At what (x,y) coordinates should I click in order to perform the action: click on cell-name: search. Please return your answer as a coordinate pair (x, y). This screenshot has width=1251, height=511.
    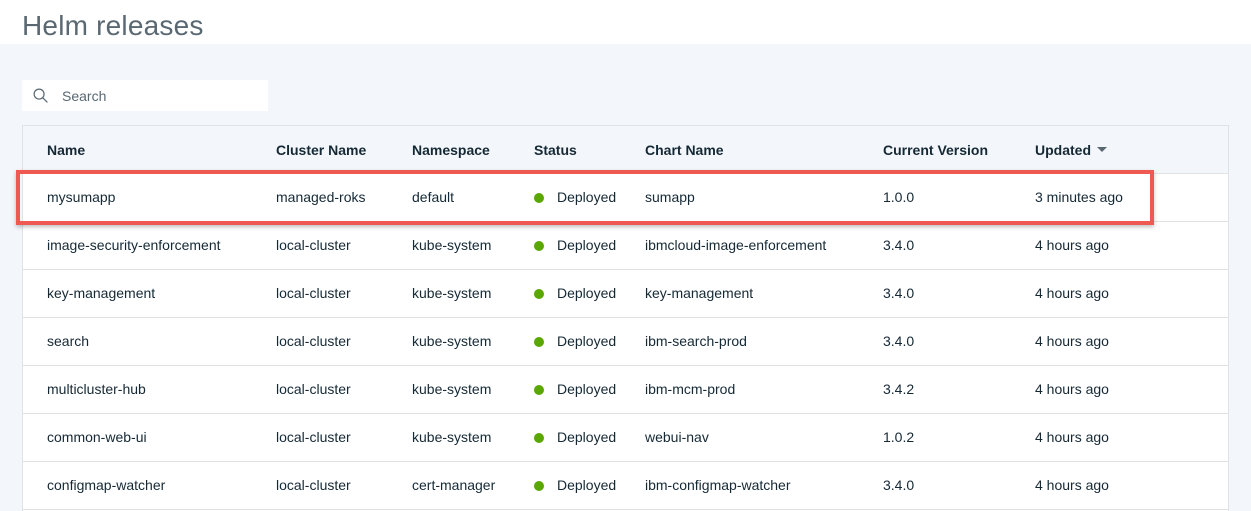
    Looking at the image, I should click on (68, 341).